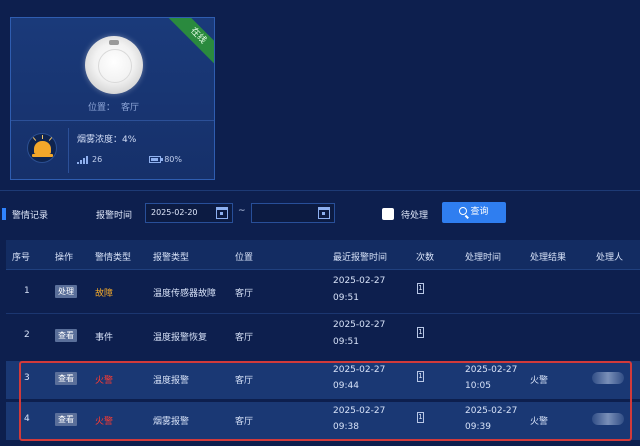 The height and width of the screenshot is (446, 640). What do you see at coordinates (180, 338) in the screenshot?
I see `alarm-type: 温度报警恢复` at bounding box center [180, 338].